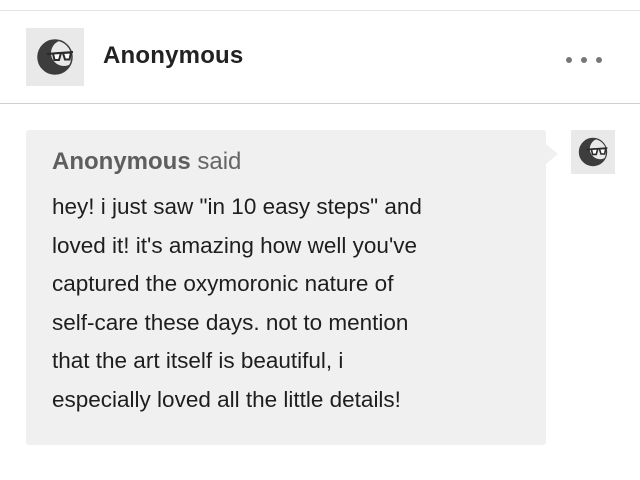 The image size is (640, 480). I want to click on asker-line: Anonymous said, so click(289, 162).